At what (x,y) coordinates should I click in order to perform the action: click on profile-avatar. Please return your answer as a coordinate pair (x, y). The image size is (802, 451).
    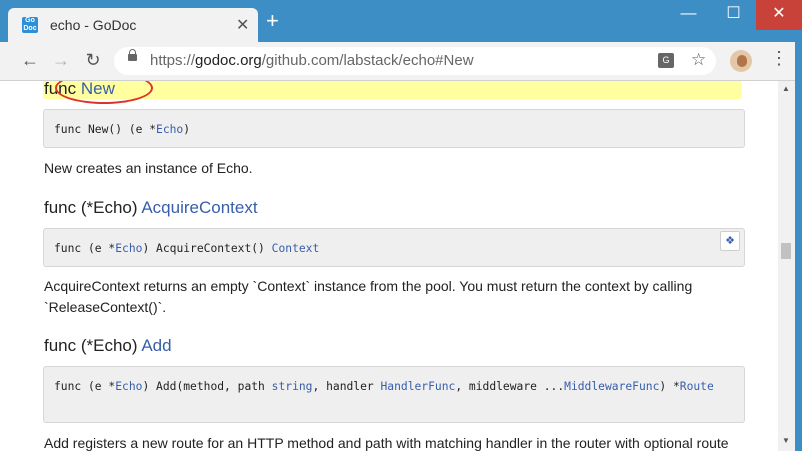
    Looking at the image, I should click on (741, 61).